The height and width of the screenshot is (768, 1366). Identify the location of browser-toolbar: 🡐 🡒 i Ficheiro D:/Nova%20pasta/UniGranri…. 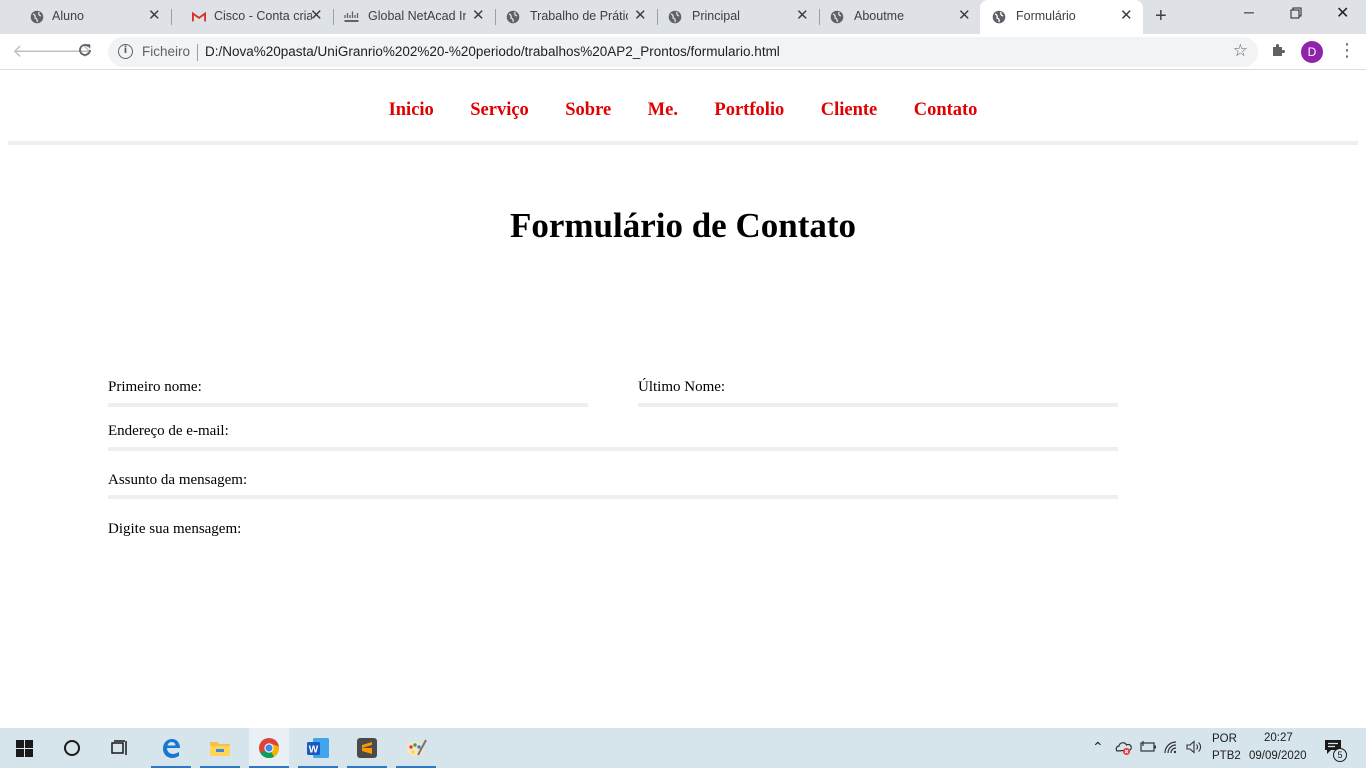
(683, 52).